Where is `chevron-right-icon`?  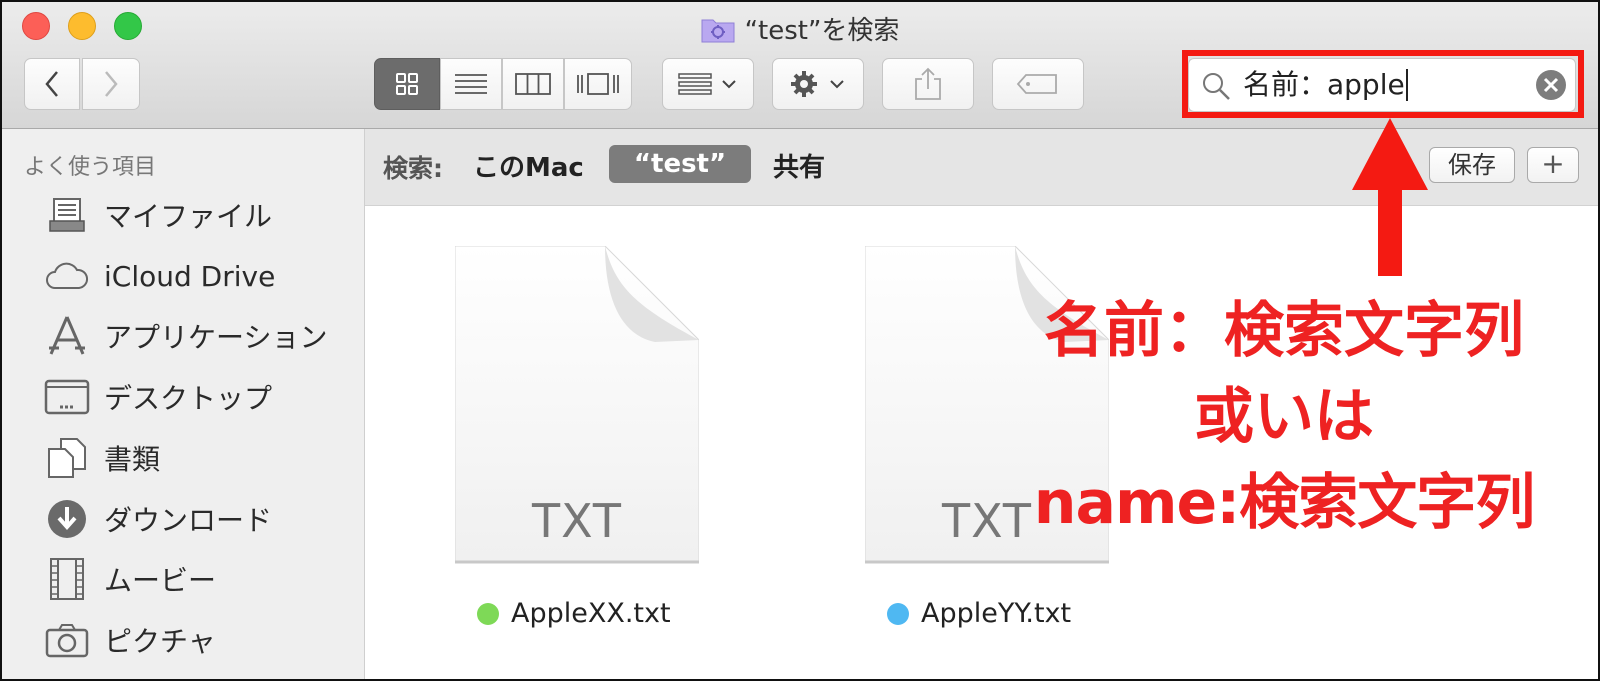
chevron-right-icon is located at coordinates (111, 84).